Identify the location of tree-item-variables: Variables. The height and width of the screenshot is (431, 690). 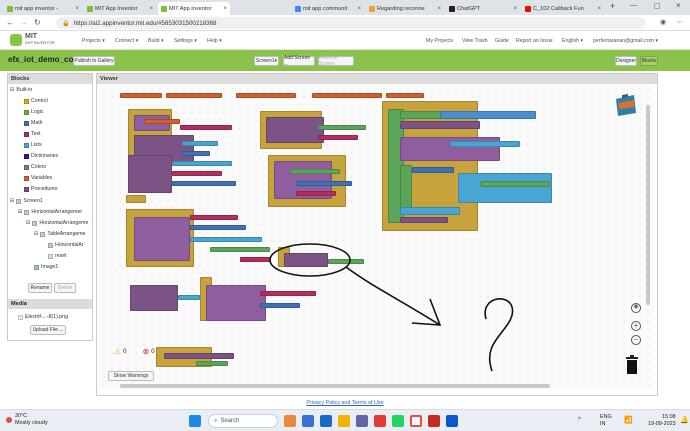
(38, 178).